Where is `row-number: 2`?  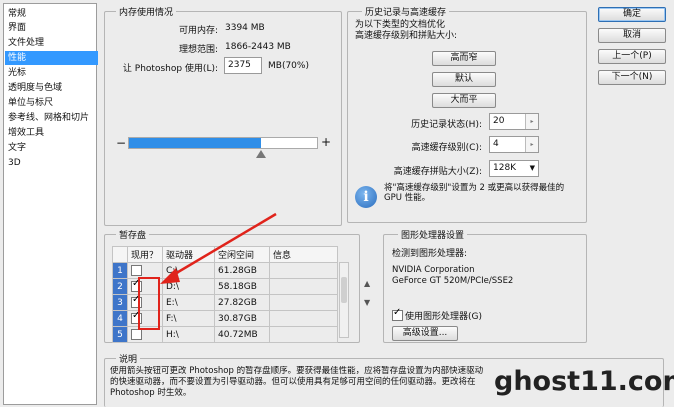 row-number: 2 is located at coordinates (120, 286).